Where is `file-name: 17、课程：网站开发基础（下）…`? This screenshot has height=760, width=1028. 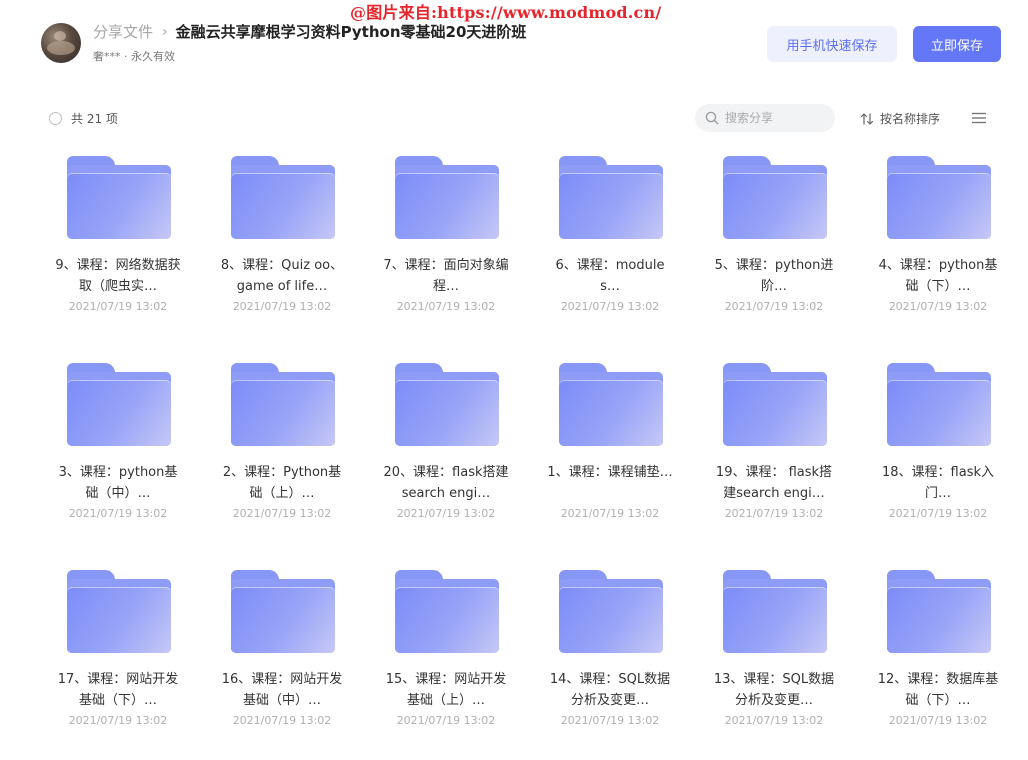 file-name: 17、课程：网站开发基础（下）… is located at coordinates (118, 690).